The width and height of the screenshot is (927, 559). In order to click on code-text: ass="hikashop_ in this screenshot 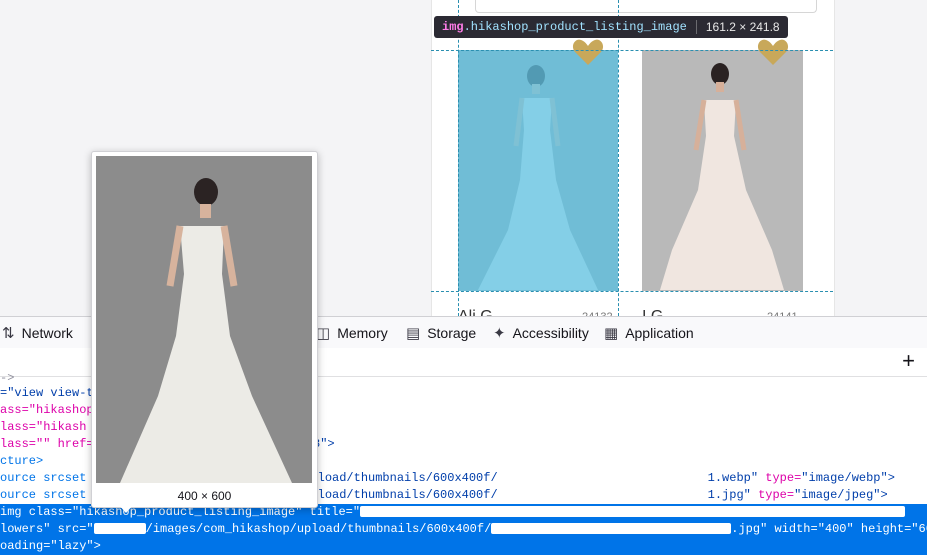, I will do `click(50, 410)`.